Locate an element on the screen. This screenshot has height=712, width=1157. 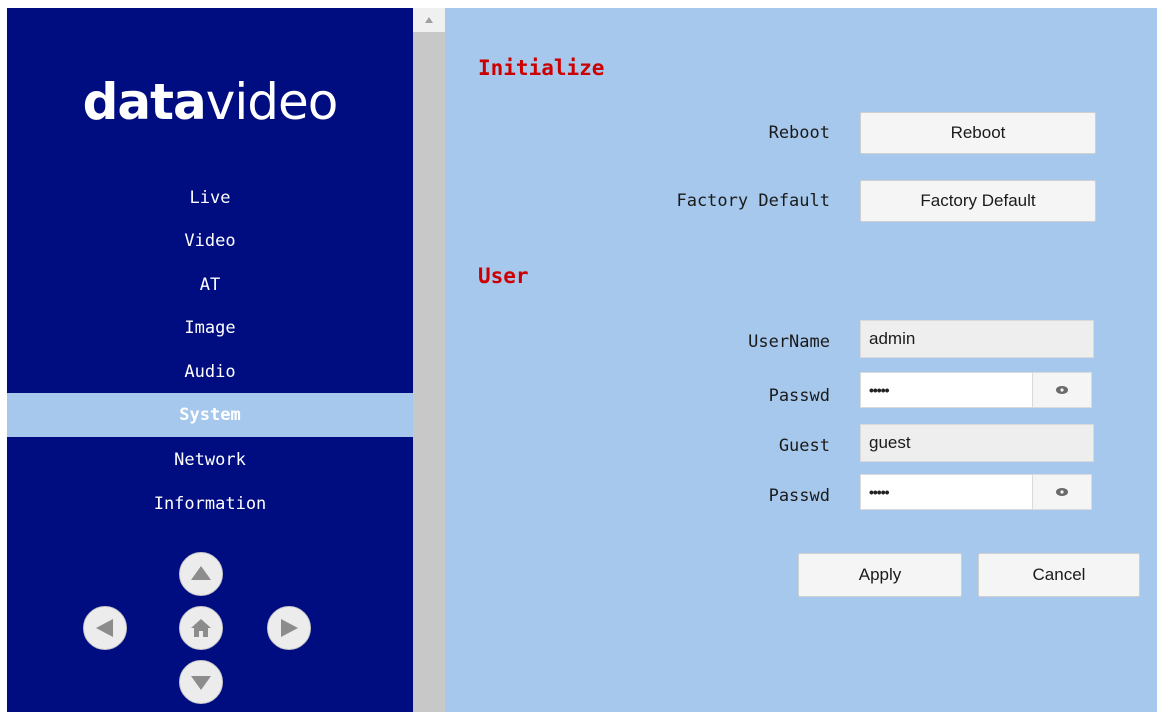
arrow-up-icon is located at coordinates (201, 573).